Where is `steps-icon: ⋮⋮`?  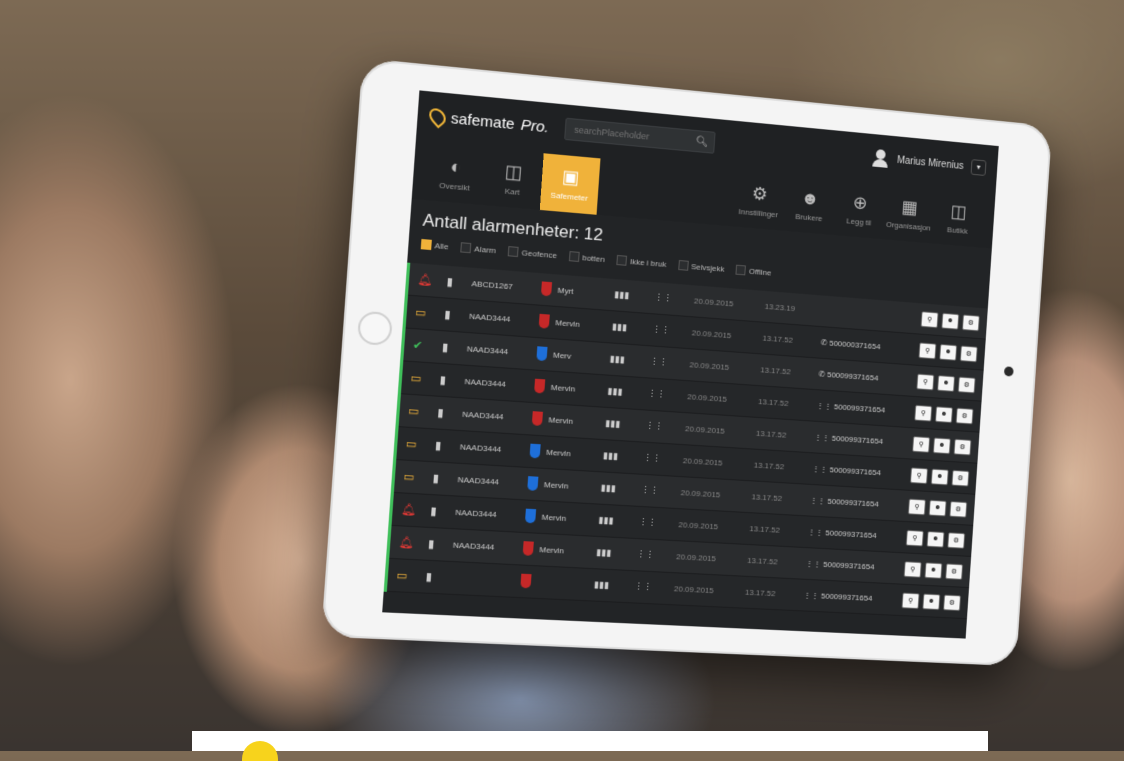 steps-icon: ⋮⋮ is located at coordinates (818, 500).